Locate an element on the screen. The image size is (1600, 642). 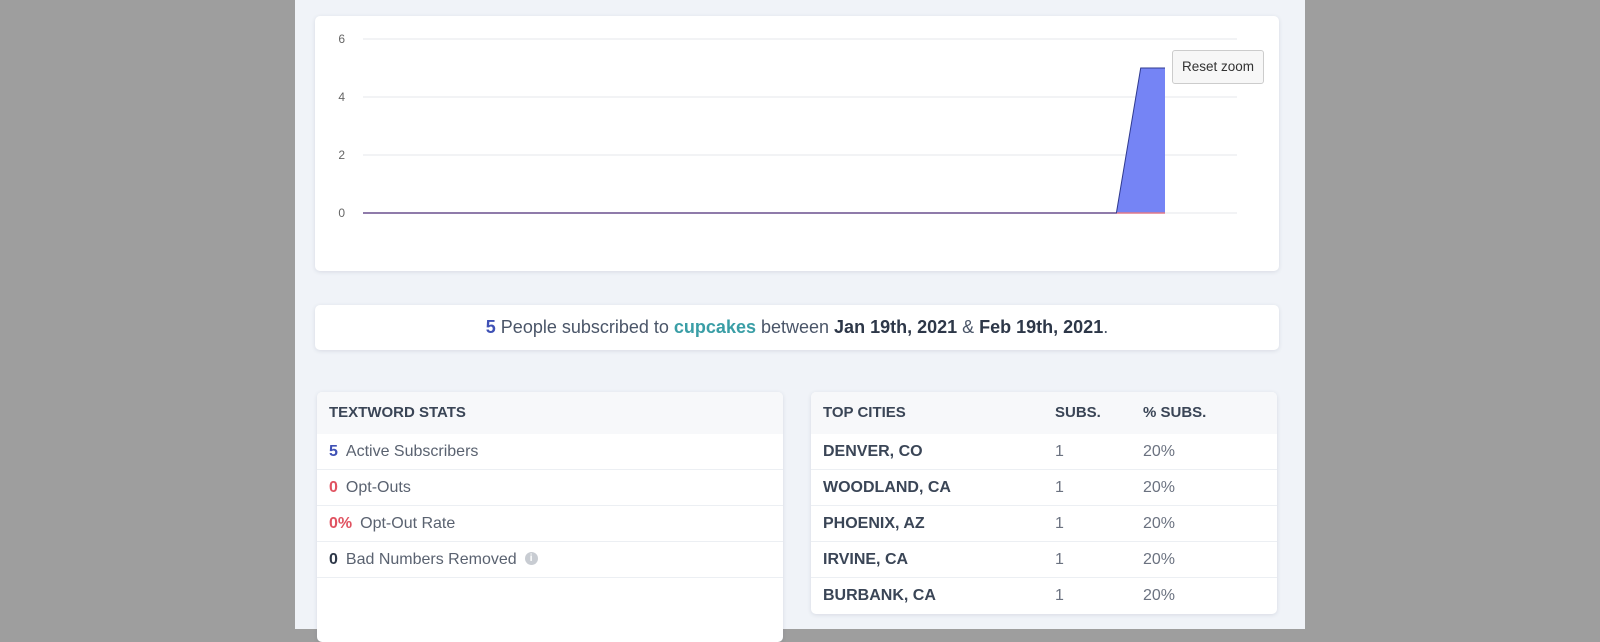
stat-value: 5 is located at coordinates (333, 451).